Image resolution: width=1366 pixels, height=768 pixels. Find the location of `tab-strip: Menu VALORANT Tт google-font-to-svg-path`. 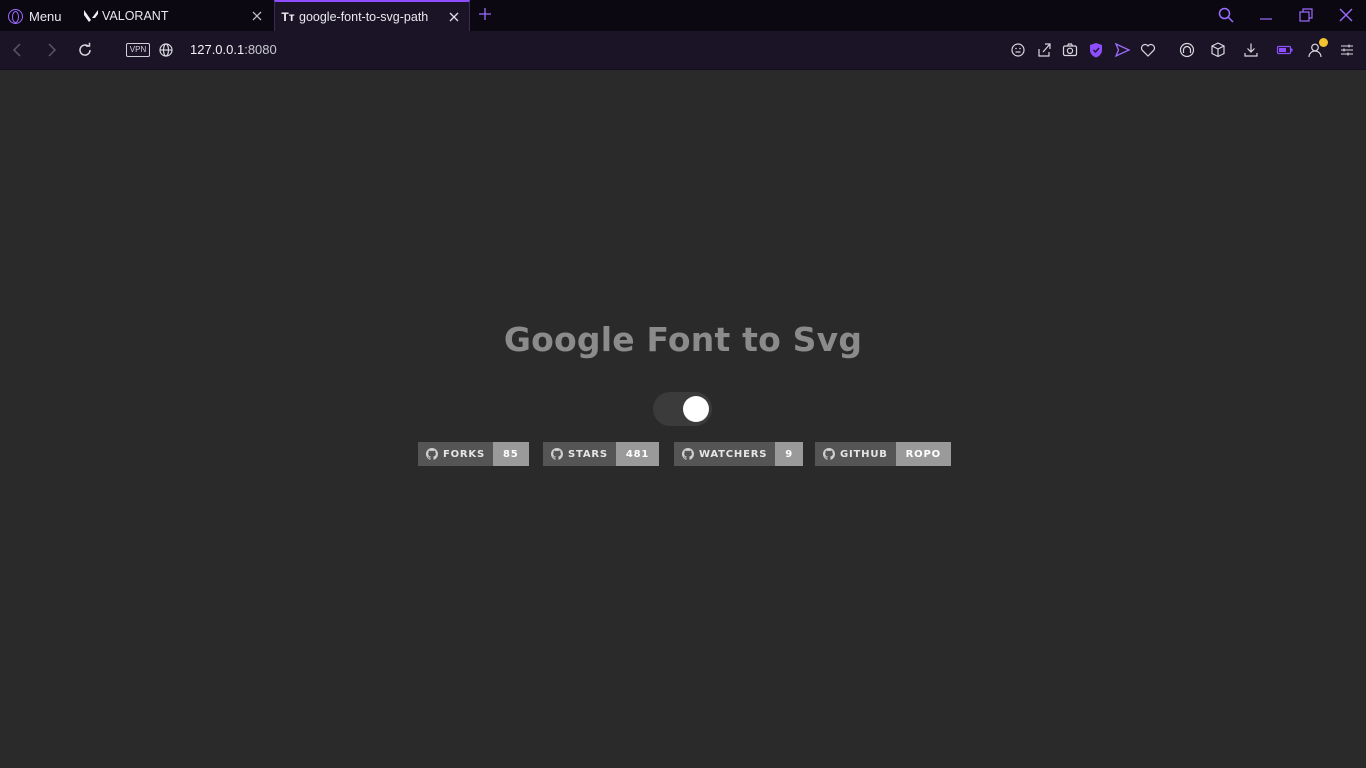

tab-strip: Menu VALORANT Tт google-font-to-svg-path is located at coordinates (683, 15).